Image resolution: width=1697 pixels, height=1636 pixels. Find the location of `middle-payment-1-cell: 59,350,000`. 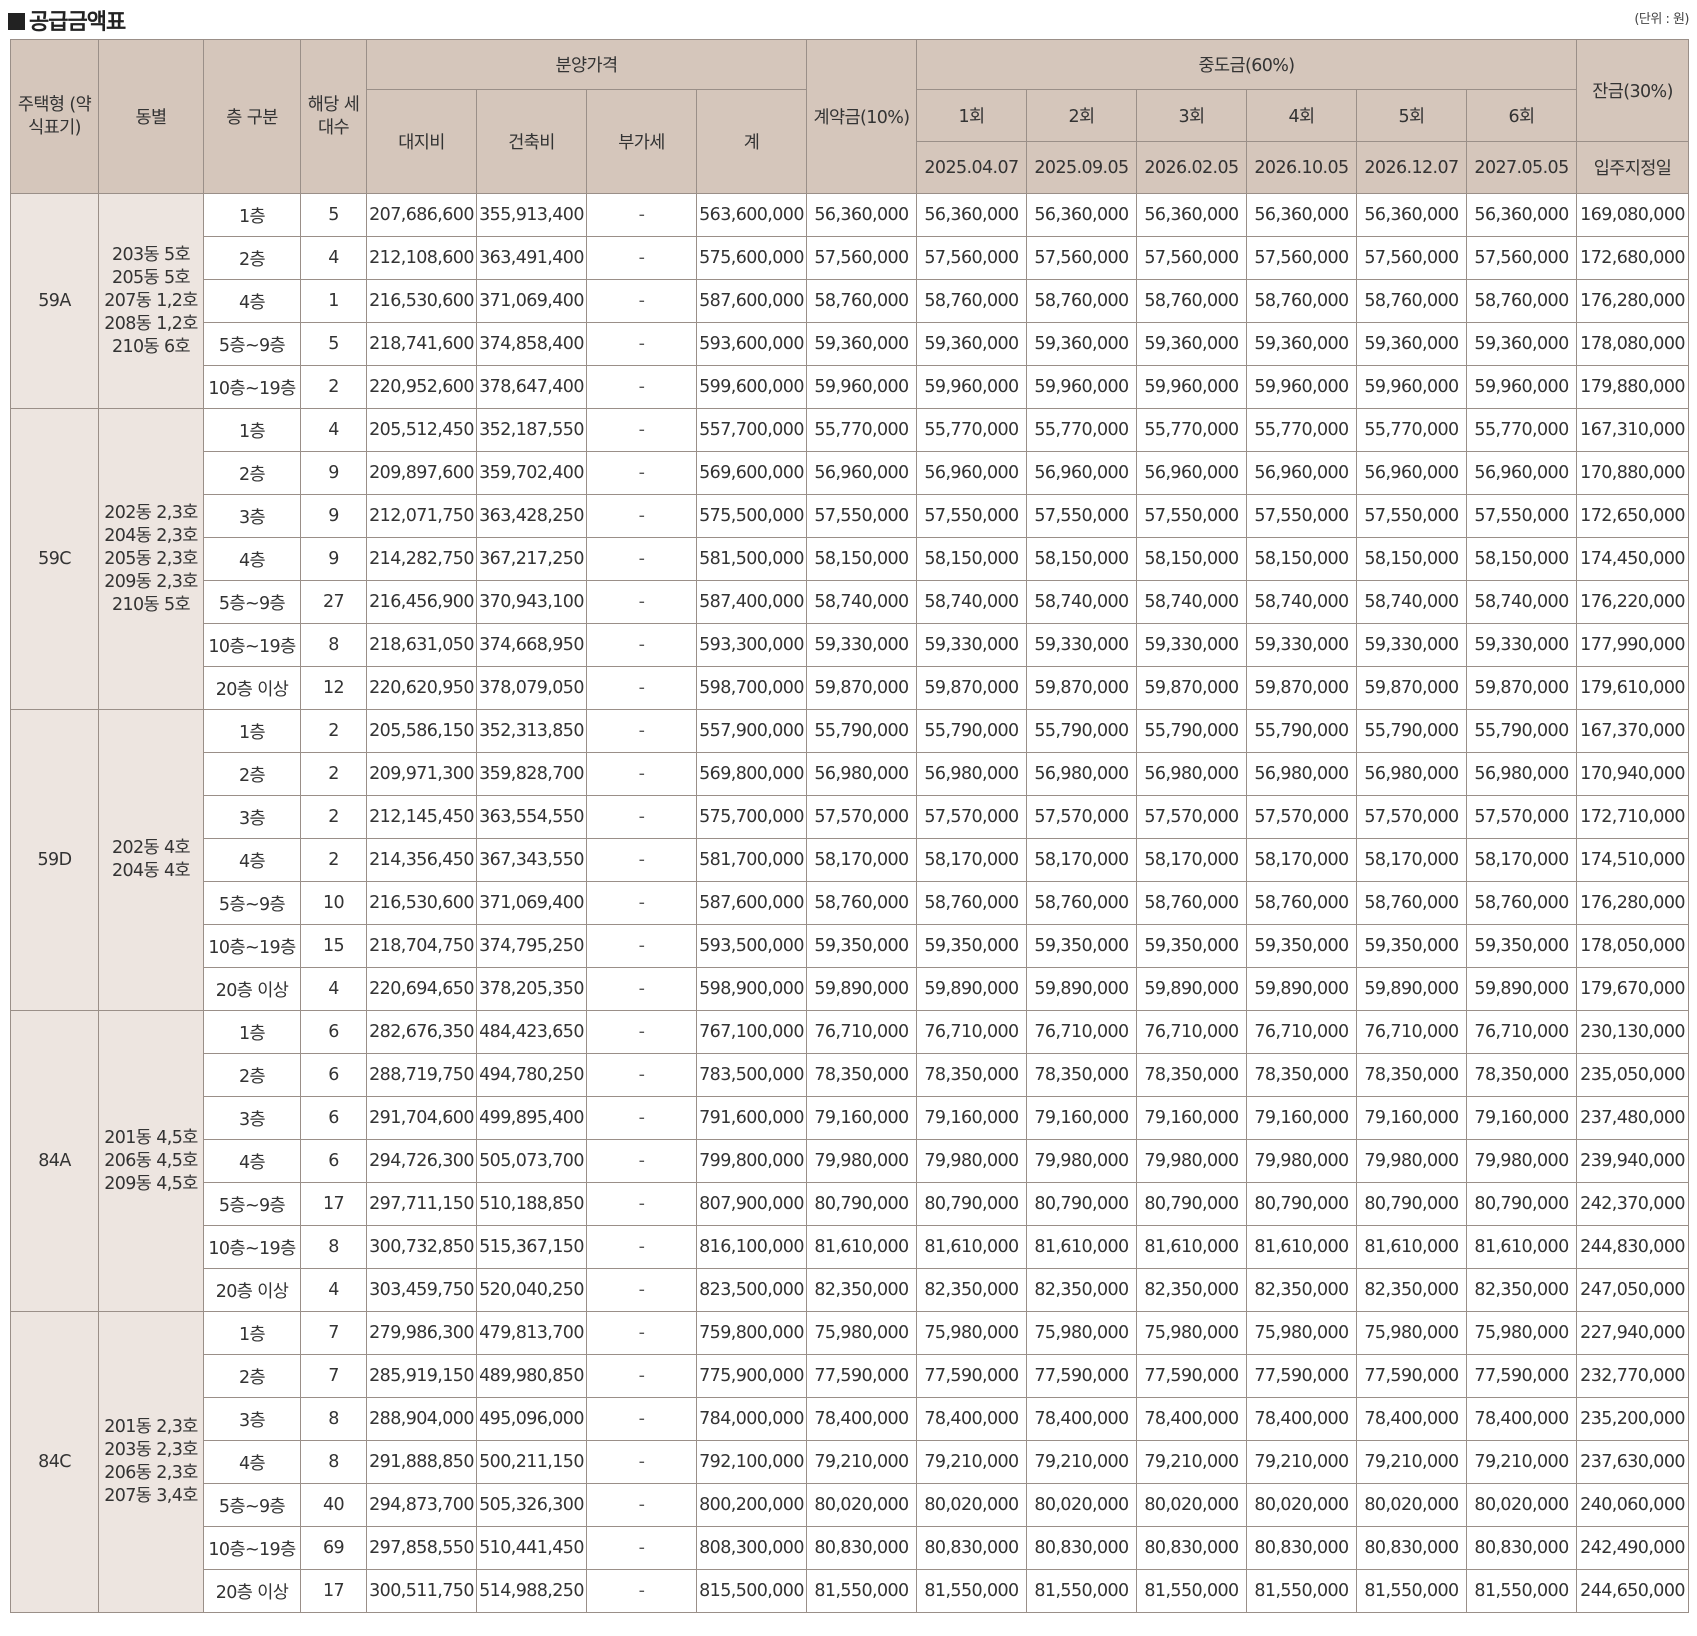

middle-payment-1-cell: 59,350,000 is located at coordinates (971, 946).